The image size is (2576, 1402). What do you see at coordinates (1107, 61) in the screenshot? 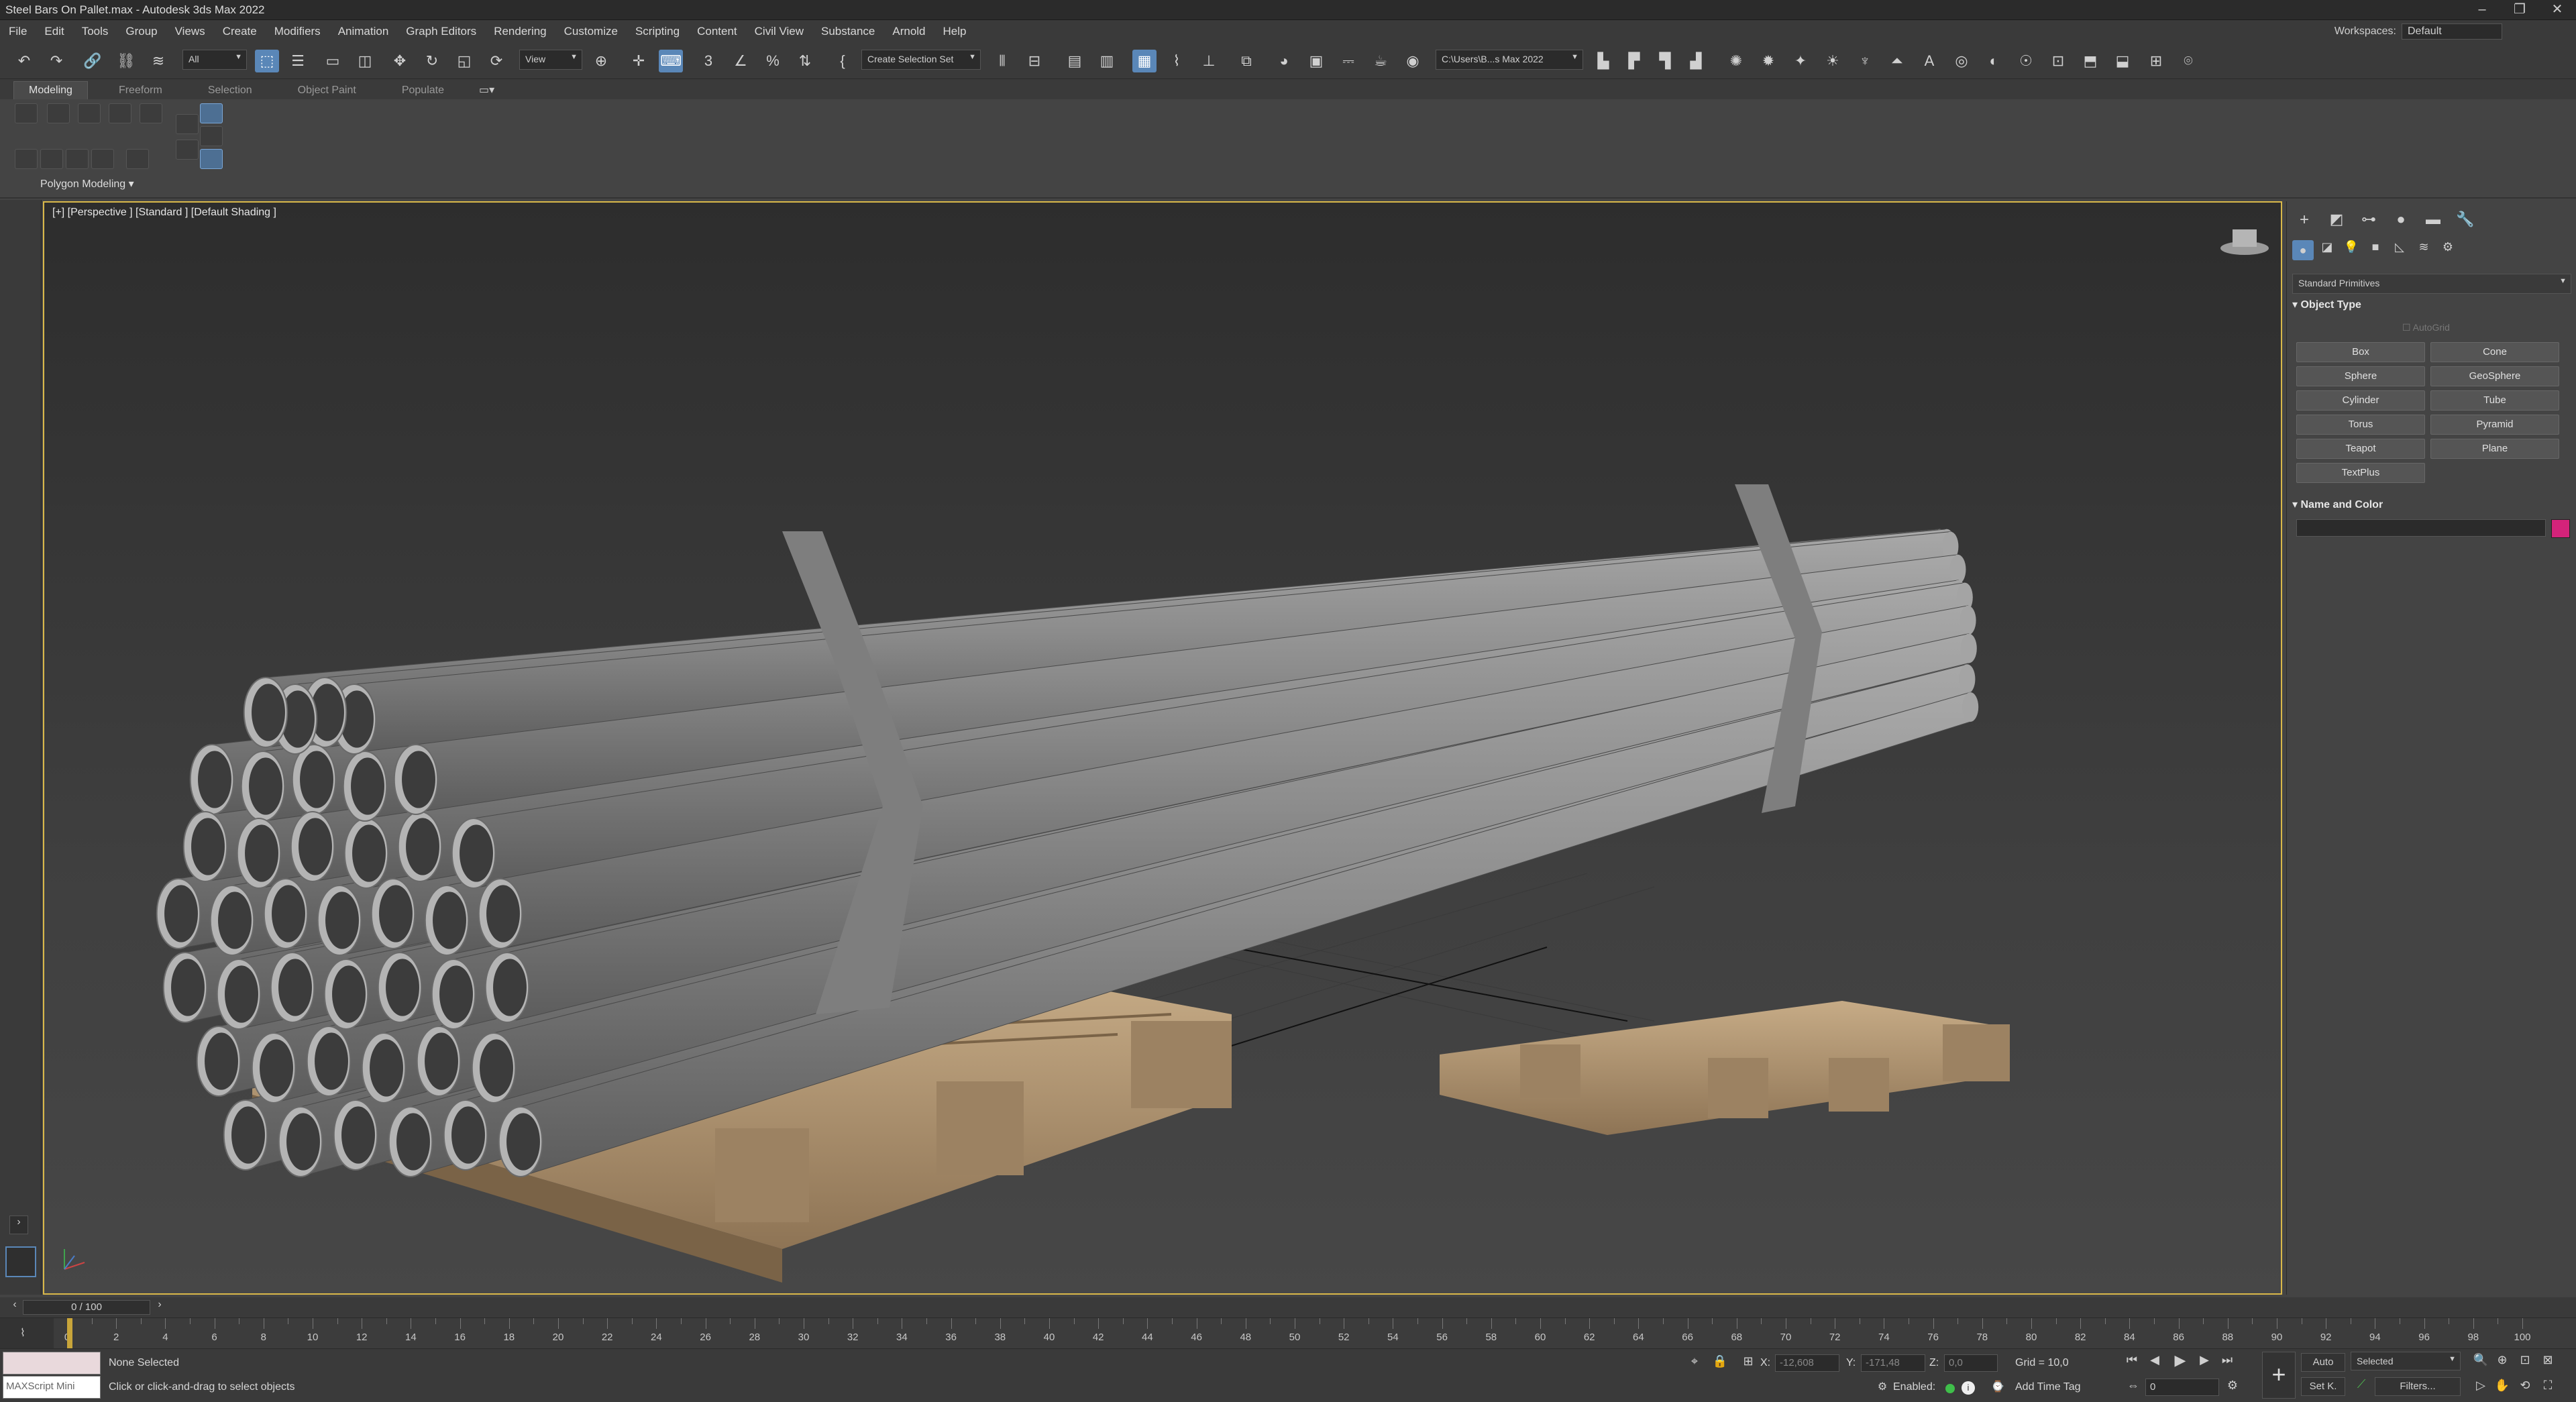
I see `scene-explorer-icon: ▥` at bounding box center [1107, 61].